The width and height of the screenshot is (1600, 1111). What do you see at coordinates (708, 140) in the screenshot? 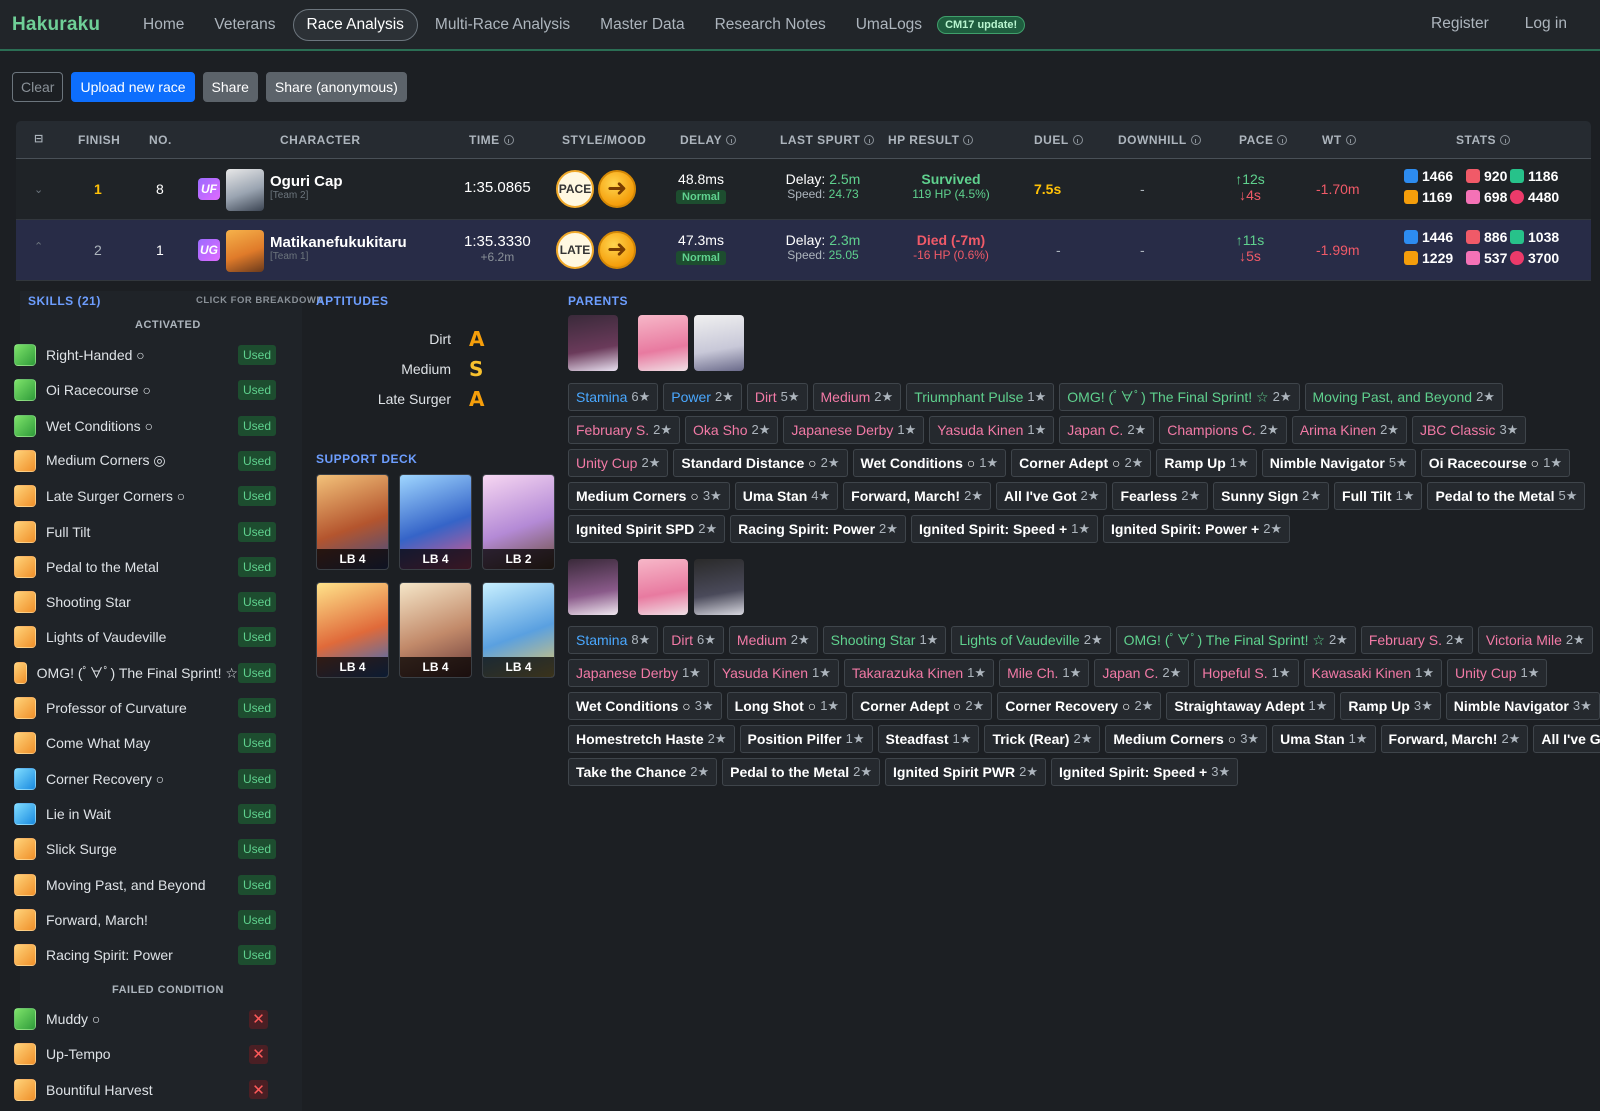
I see `header-delay: Delay` at bounding box center [708, 140].